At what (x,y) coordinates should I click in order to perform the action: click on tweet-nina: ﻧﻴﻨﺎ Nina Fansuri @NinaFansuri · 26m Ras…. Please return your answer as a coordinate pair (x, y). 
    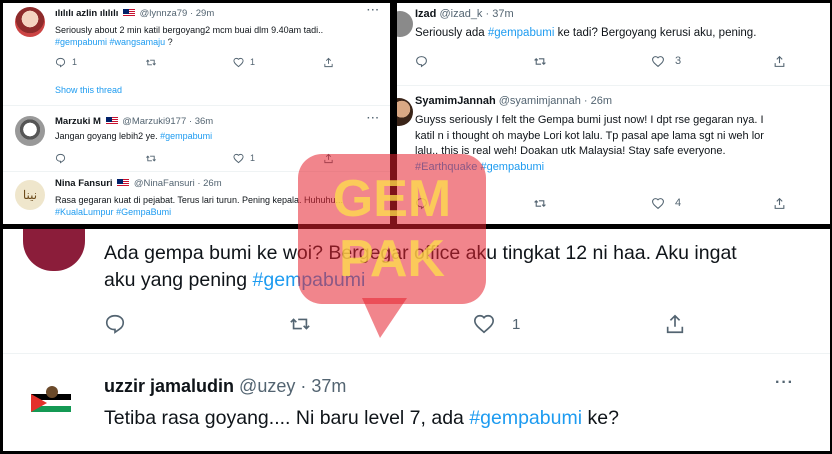
    Looking at the image, I should click on (196, 198).